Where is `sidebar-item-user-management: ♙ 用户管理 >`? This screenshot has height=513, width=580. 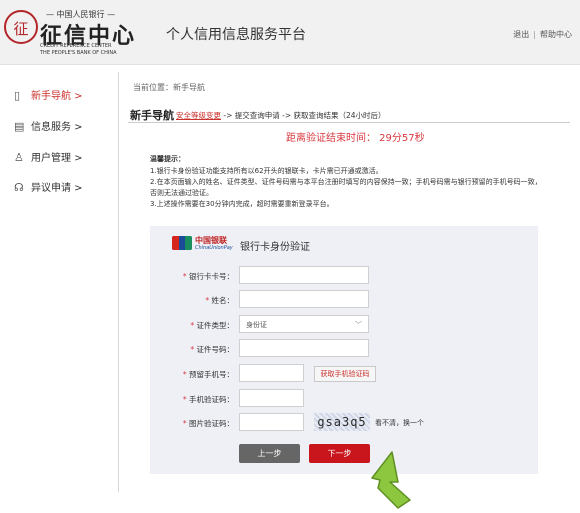 sidebar-item-user-management: ♙ 用户管理 > is located at coordinates (48, 156).